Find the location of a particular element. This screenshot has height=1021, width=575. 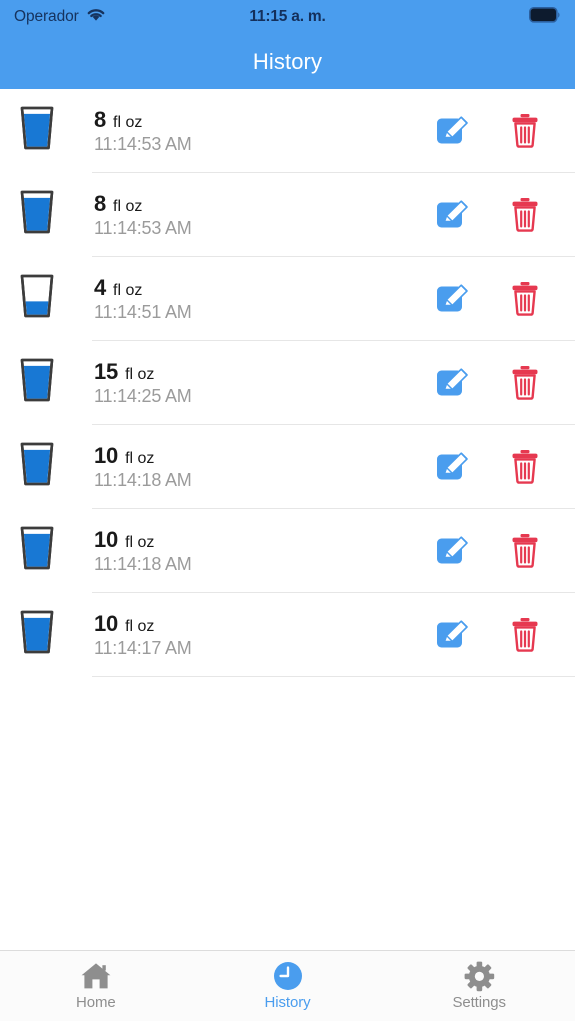

row-text: 10 fl oz 11:14:17 AM is located at coordinates (254, 634).